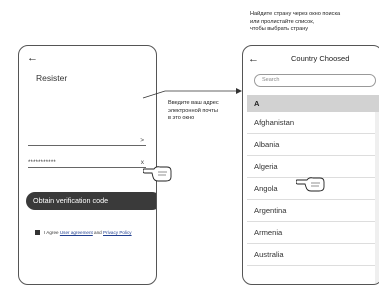 The image size is (379, 285). Describe the element at coordinates (181, 118) in the screenshot. I see `email-instruction-line-3: в это окно` at that location.